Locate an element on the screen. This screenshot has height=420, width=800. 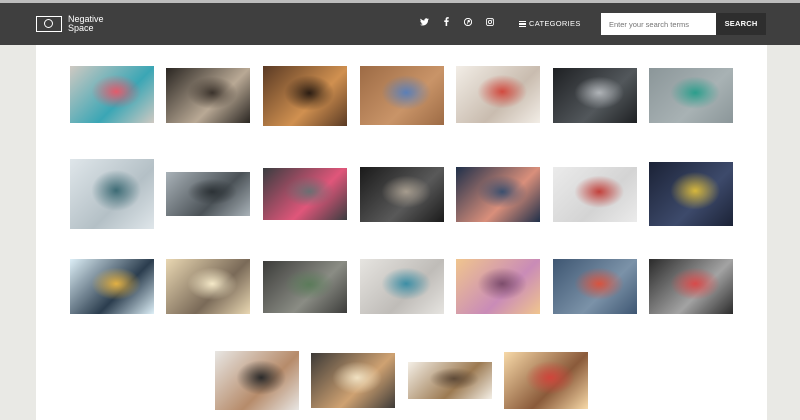
logo-wordmark: Negative Space is located at coordinates (86, 24).